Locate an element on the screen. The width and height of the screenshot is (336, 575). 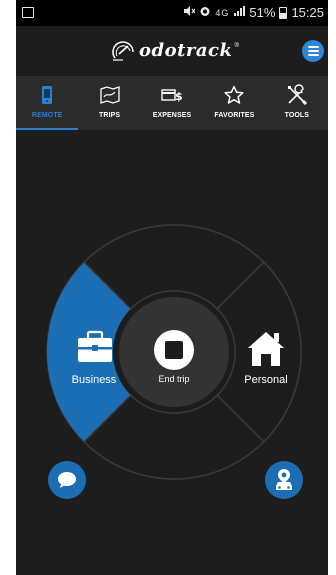
registered-mark: ® is located at coordinates (236, 46).